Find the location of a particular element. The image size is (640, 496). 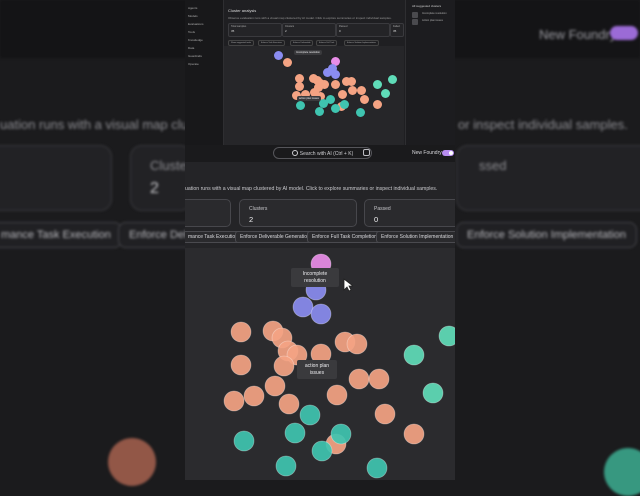

tooltip-incomplete-resolution: Incomplete resolution is located at coordinates (315, 277).